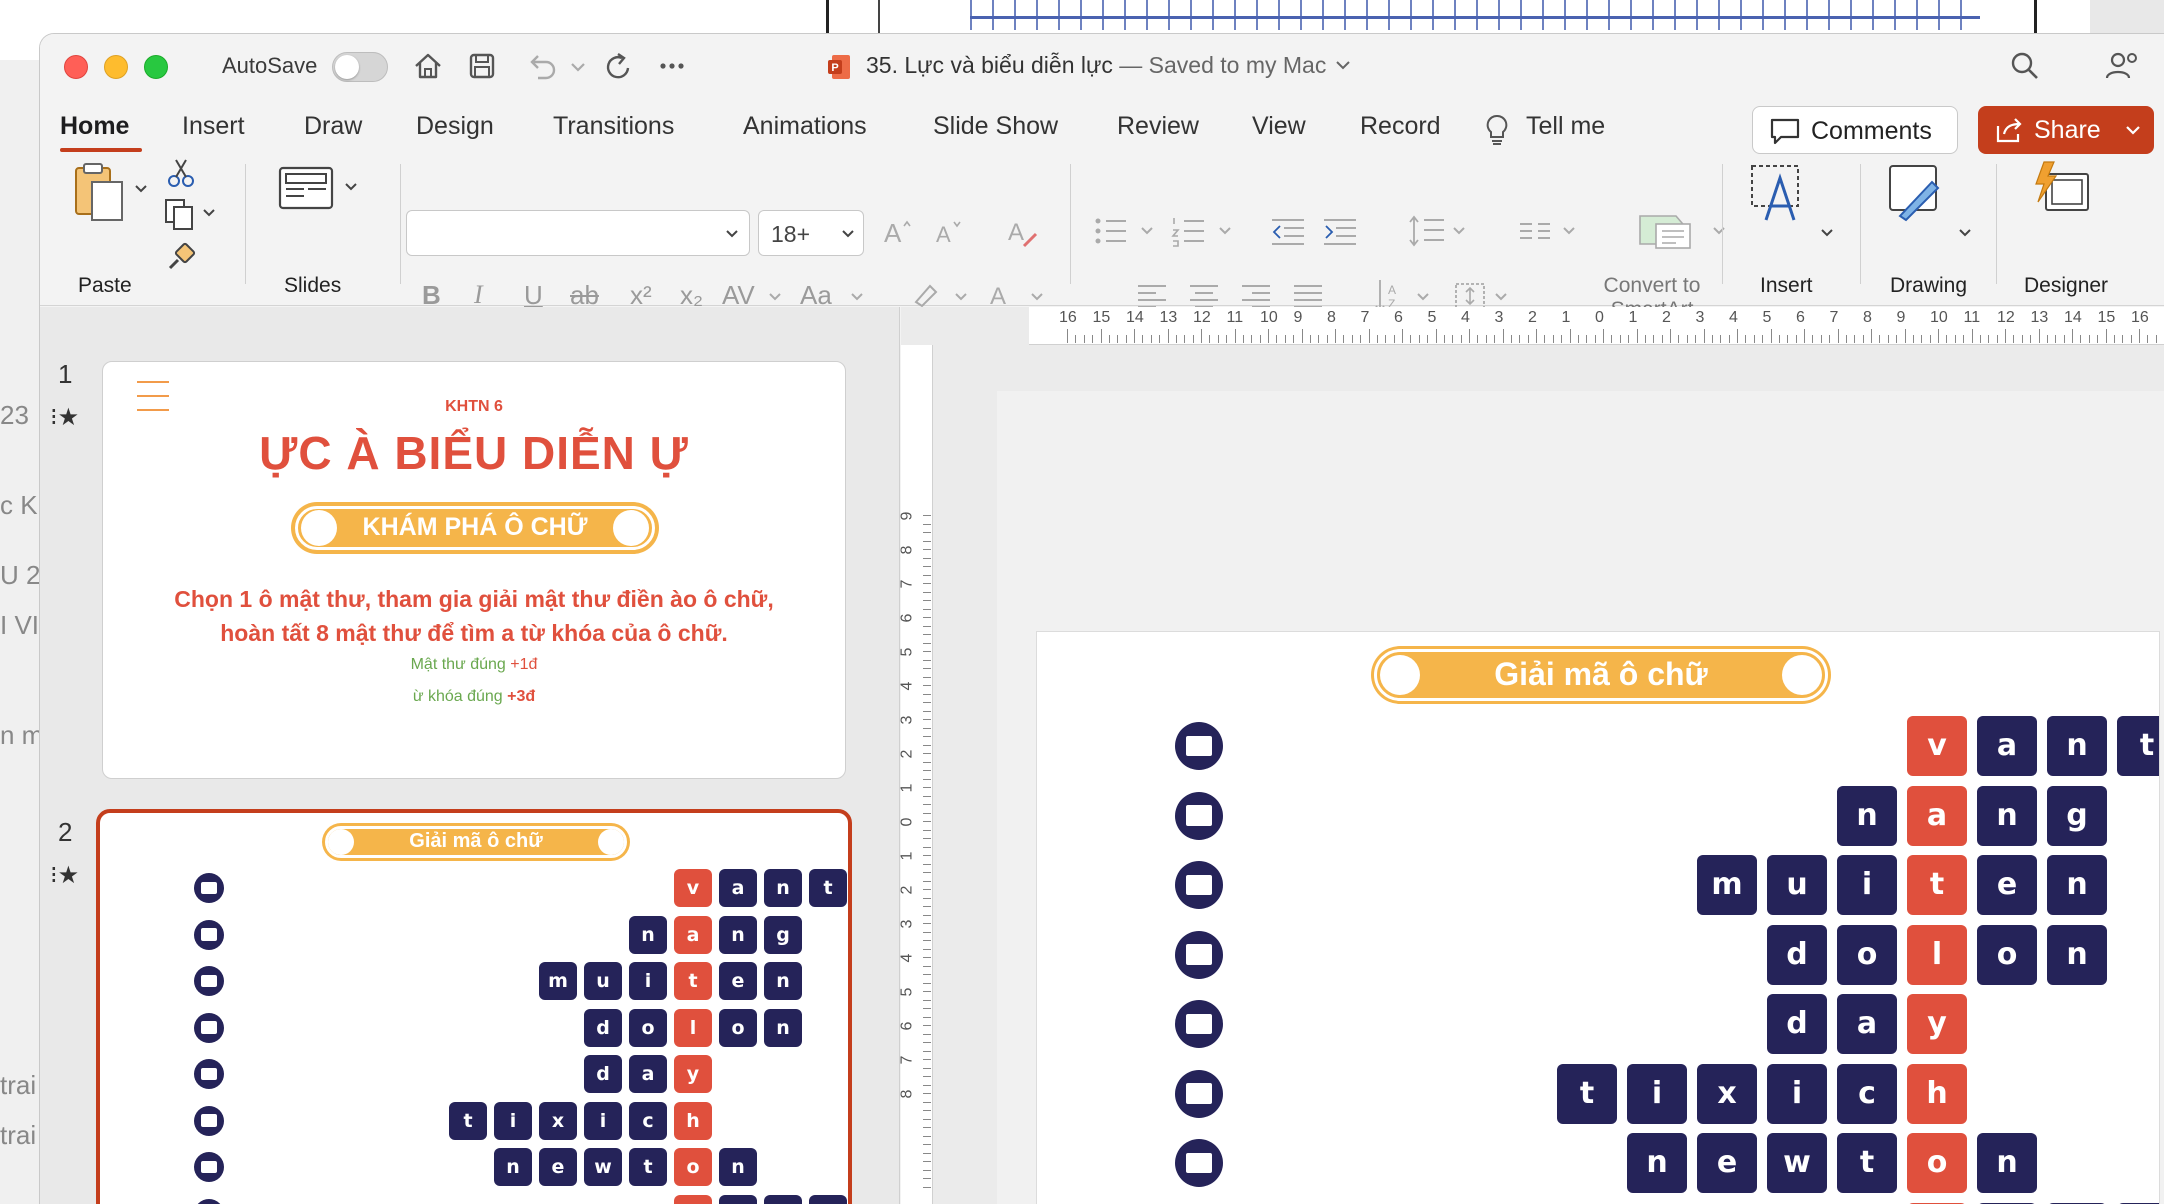  Describe the element at coordinates (1666, 231) in the screenshot. I see `smartart-icon` at that location.